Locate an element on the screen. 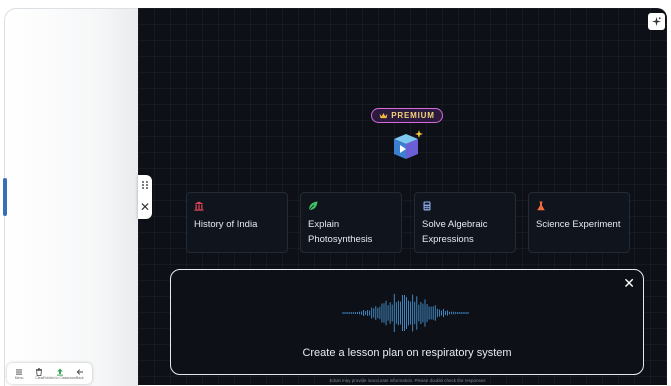 The width and height of the screenshot is (671, 386). flask-icon is located at coordinates (541, 206).